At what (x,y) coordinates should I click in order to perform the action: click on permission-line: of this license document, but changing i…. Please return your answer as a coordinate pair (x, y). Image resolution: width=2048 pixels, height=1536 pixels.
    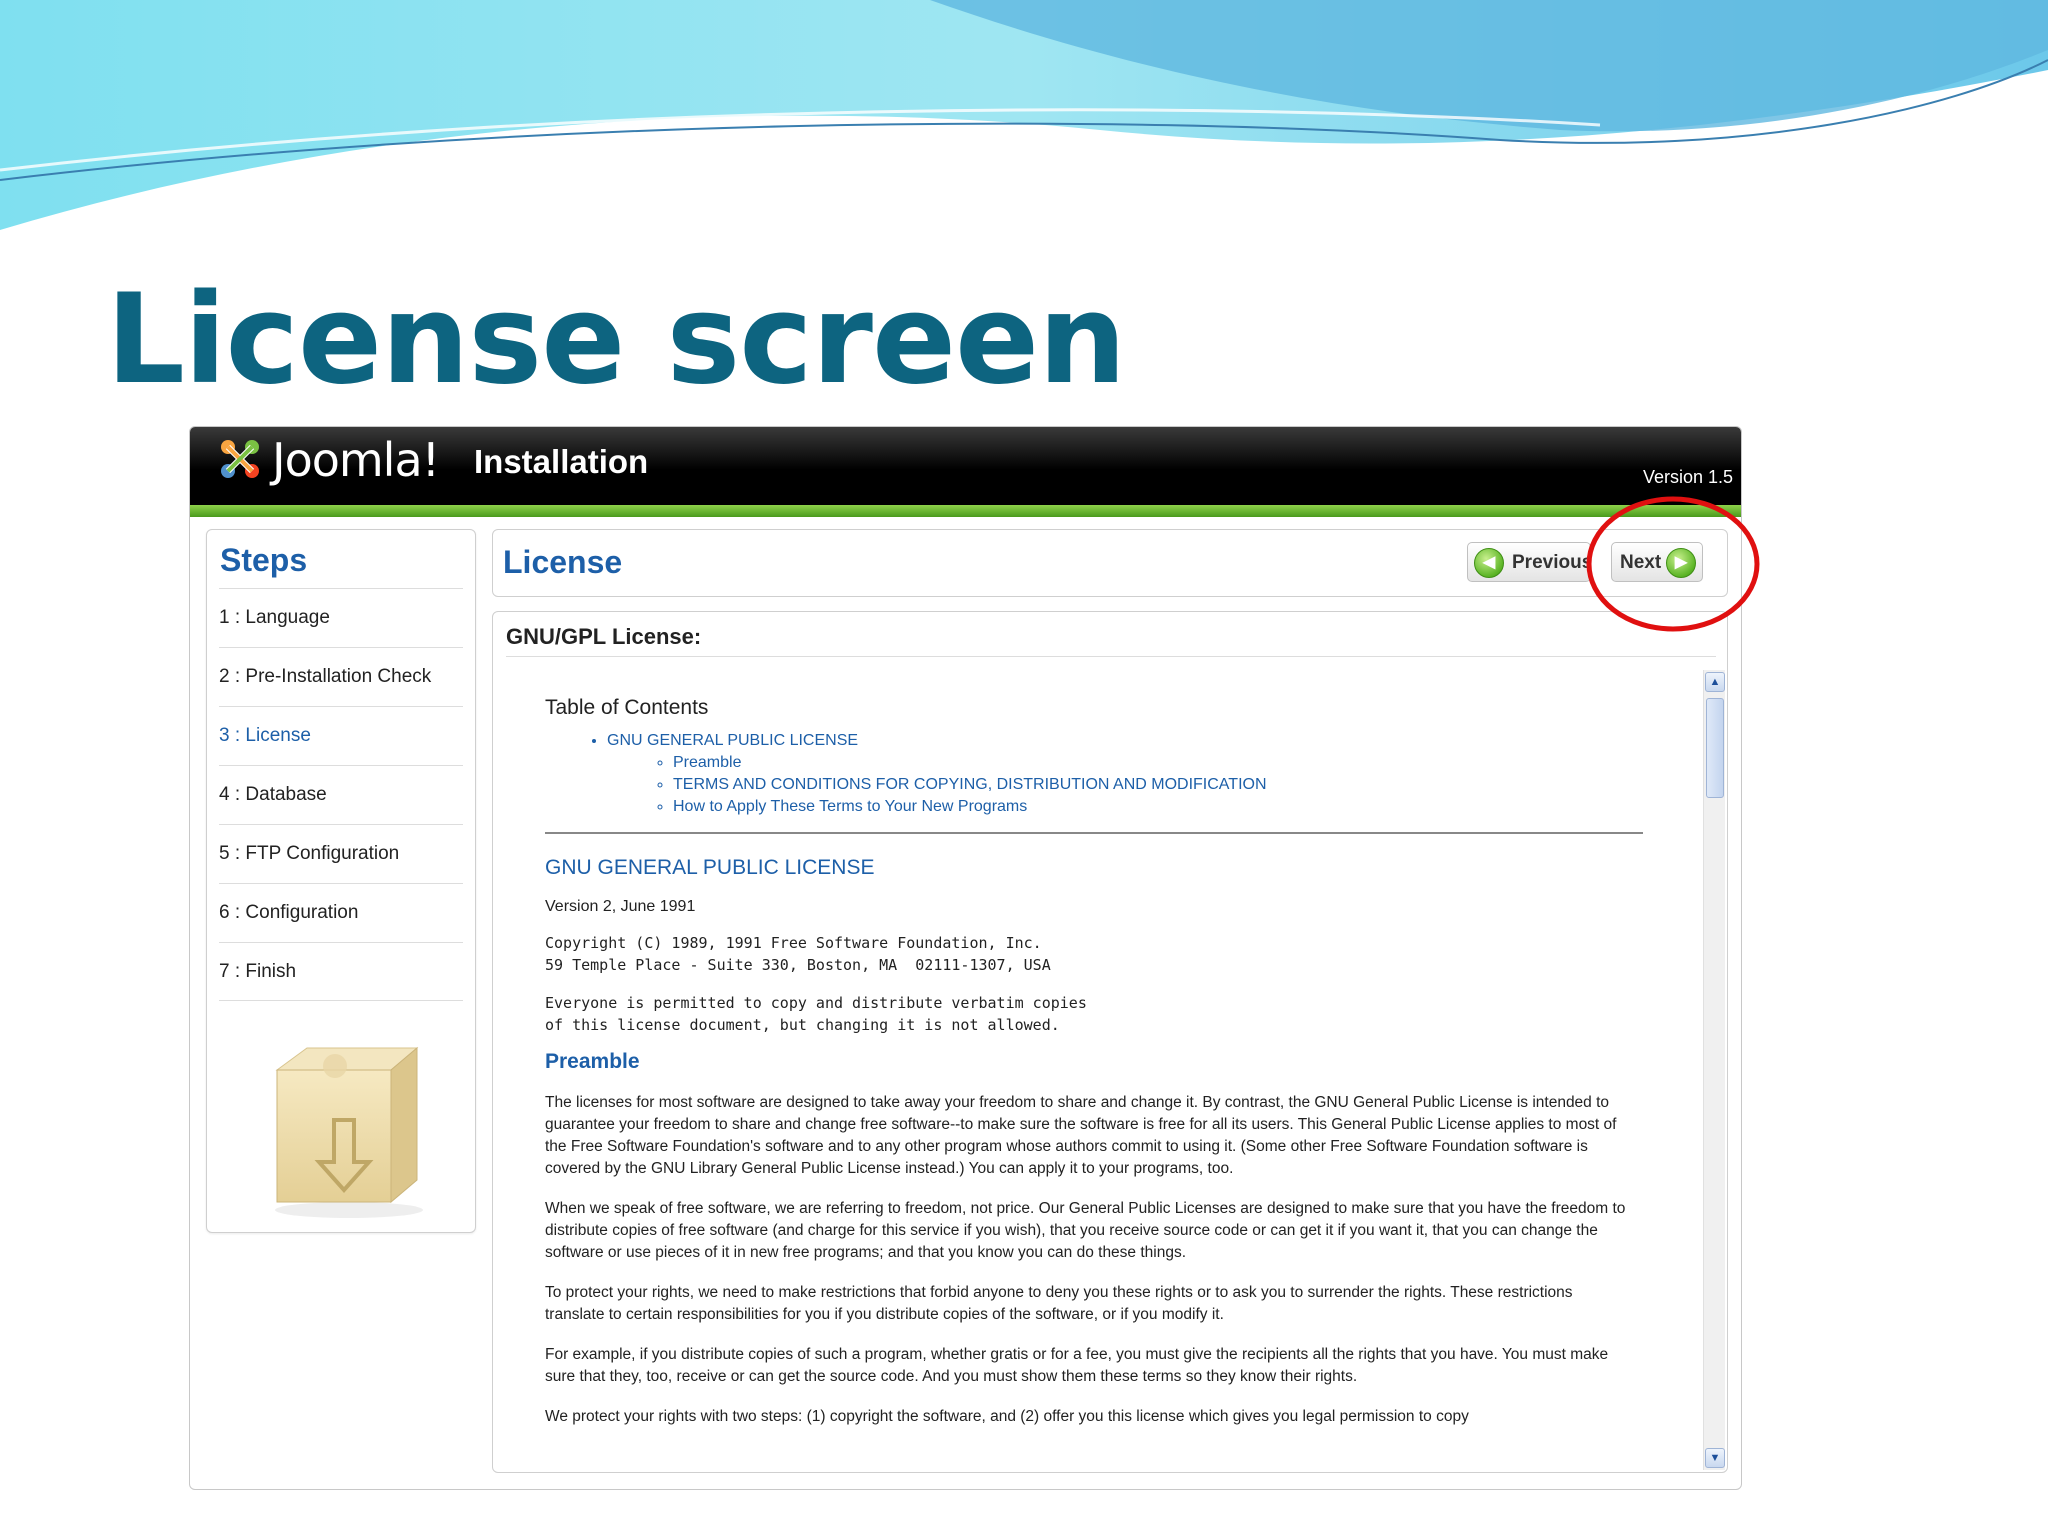
    Looking at the image, I should click on (802, 1025).